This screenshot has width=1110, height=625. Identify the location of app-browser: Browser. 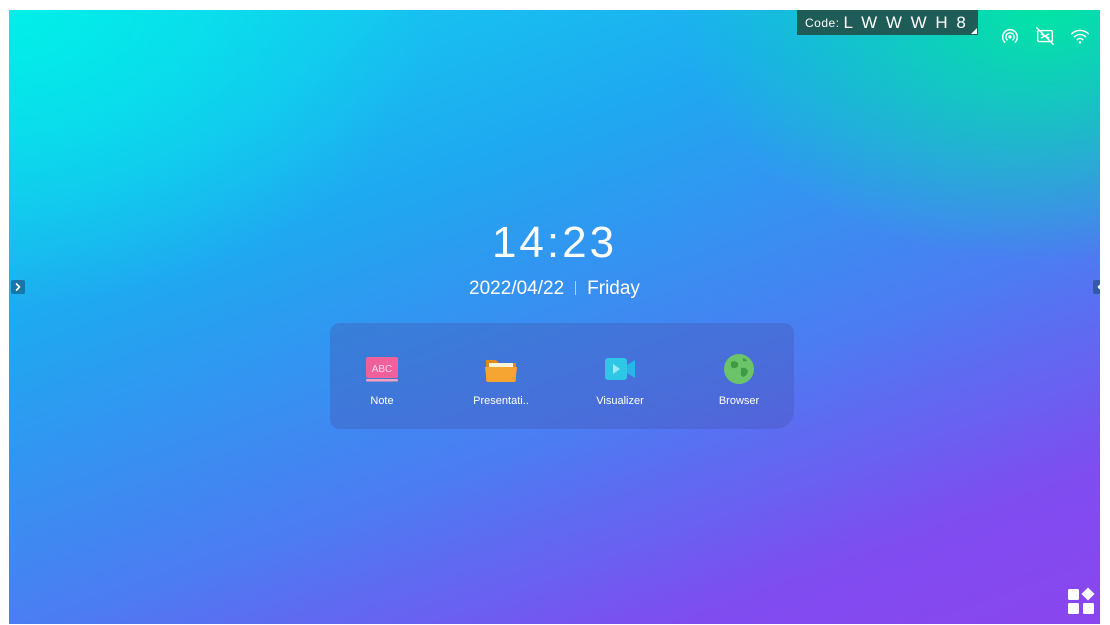
(739, 379).